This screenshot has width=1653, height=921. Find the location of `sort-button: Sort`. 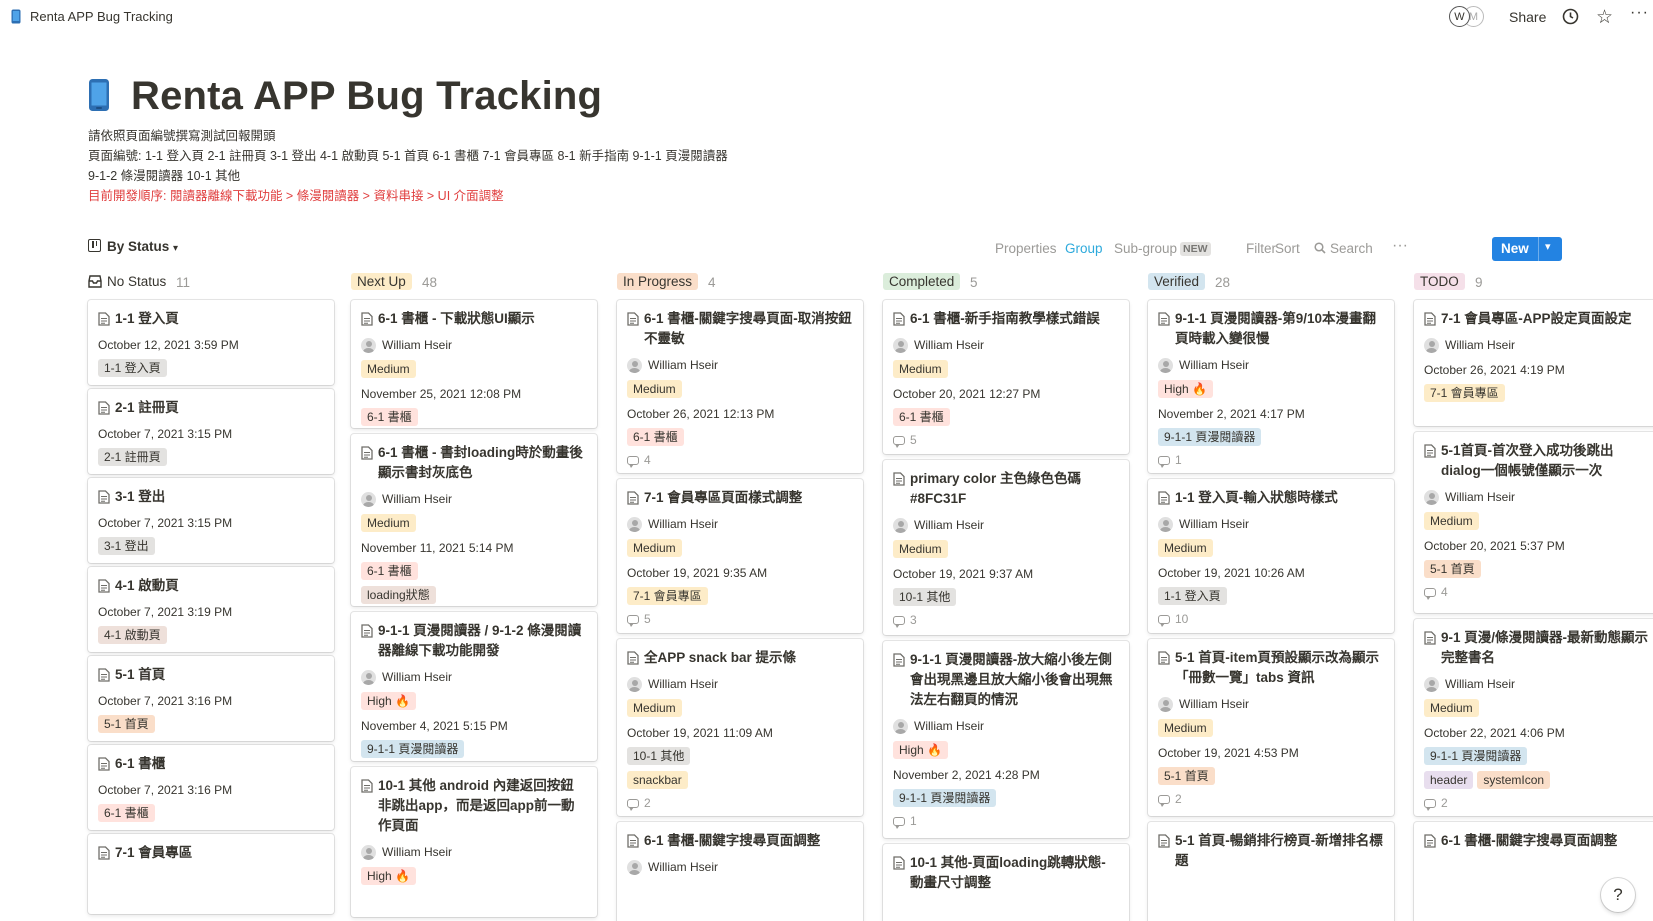

sort-button: Sort is located at coordinates (1287, 248).